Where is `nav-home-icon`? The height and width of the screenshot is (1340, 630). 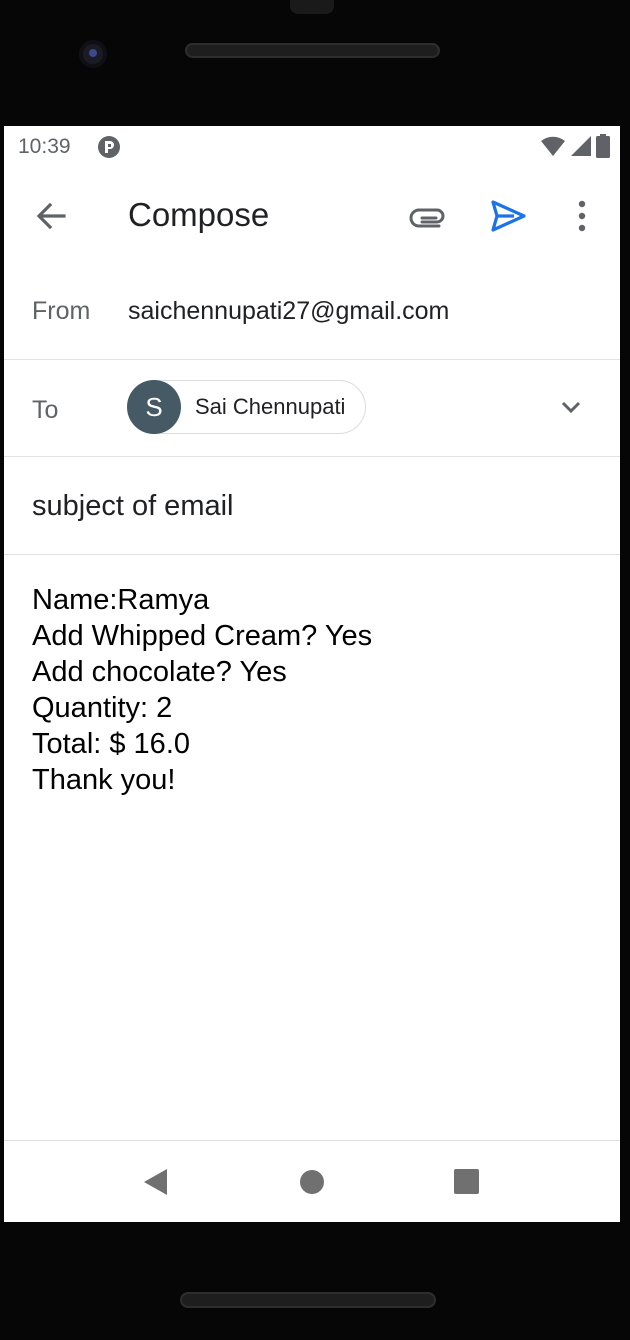 nav-home-icon is located at coordinates (312, 1182).